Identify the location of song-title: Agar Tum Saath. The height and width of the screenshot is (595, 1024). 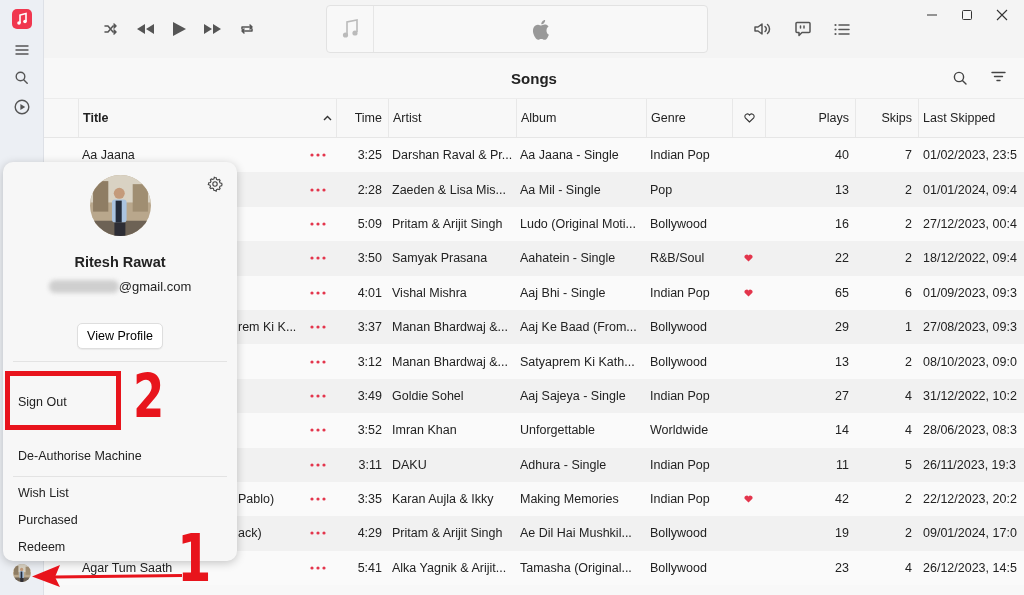
(127, 567).